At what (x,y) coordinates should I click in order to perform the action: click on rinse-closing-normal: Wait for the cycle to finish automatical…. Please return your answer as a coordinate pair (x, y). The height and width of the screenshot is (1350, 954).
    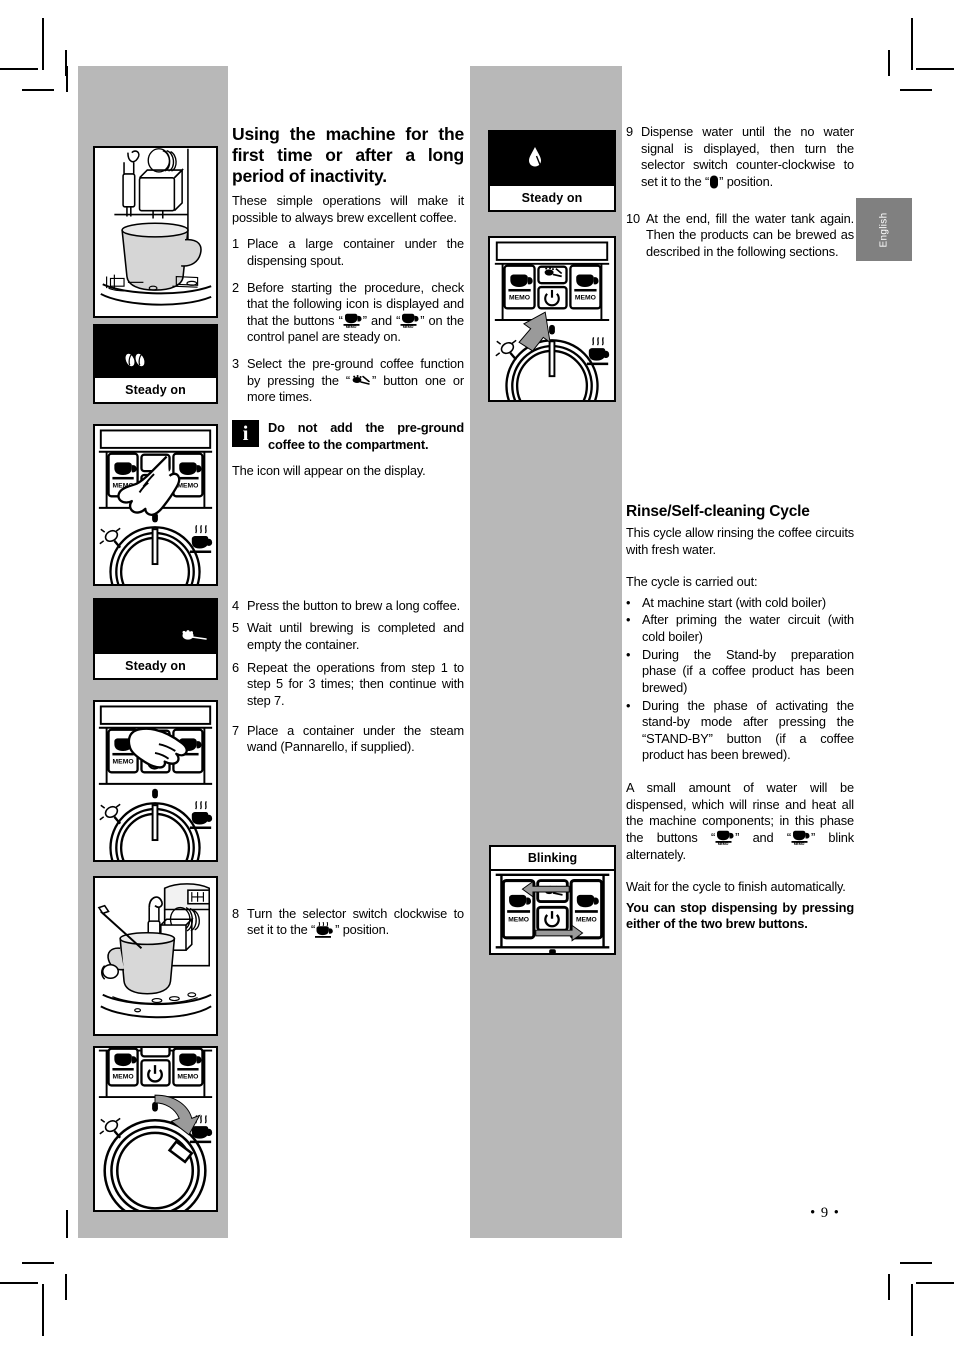
    Looking at the image, I should click on (736, 887).